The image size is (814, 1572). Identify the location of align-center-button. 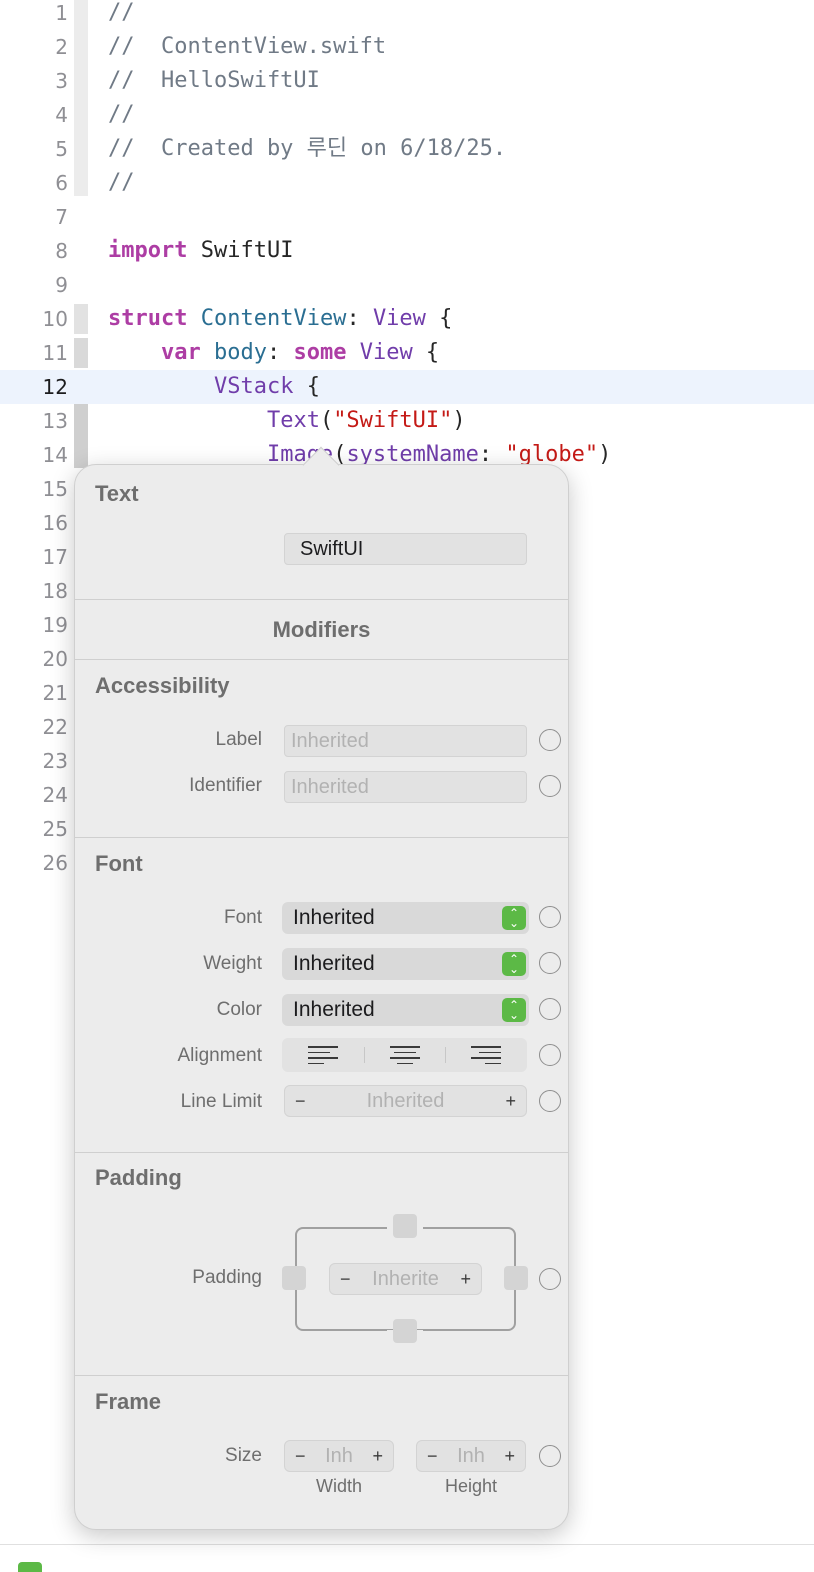
(404, 1055).